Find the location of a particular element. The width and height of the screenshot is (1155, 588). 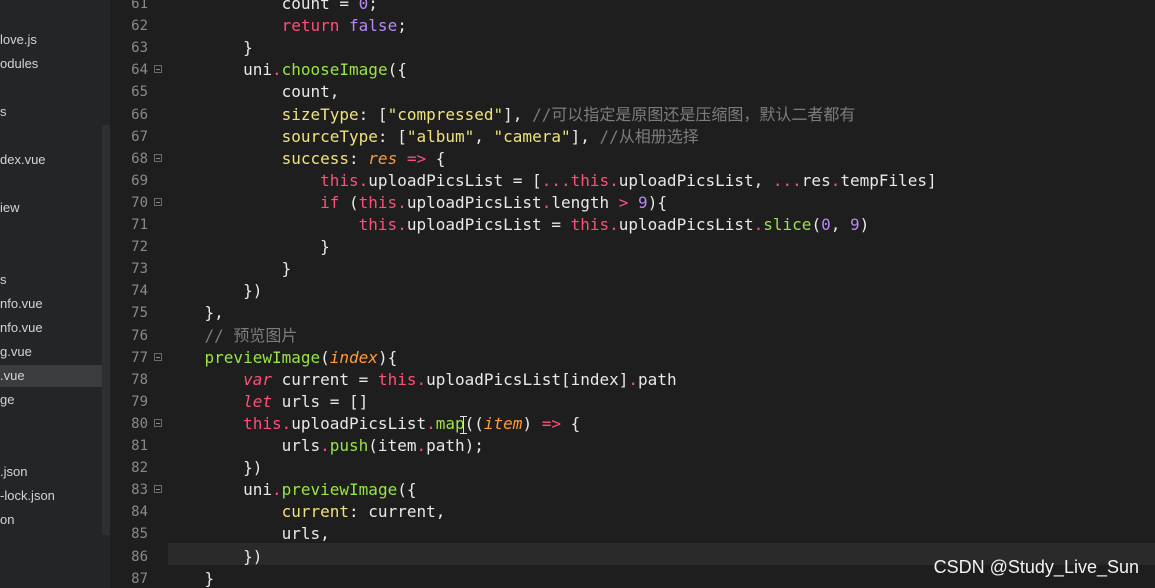

code-token: //从相册选择 is located at coordinates (649, 136).